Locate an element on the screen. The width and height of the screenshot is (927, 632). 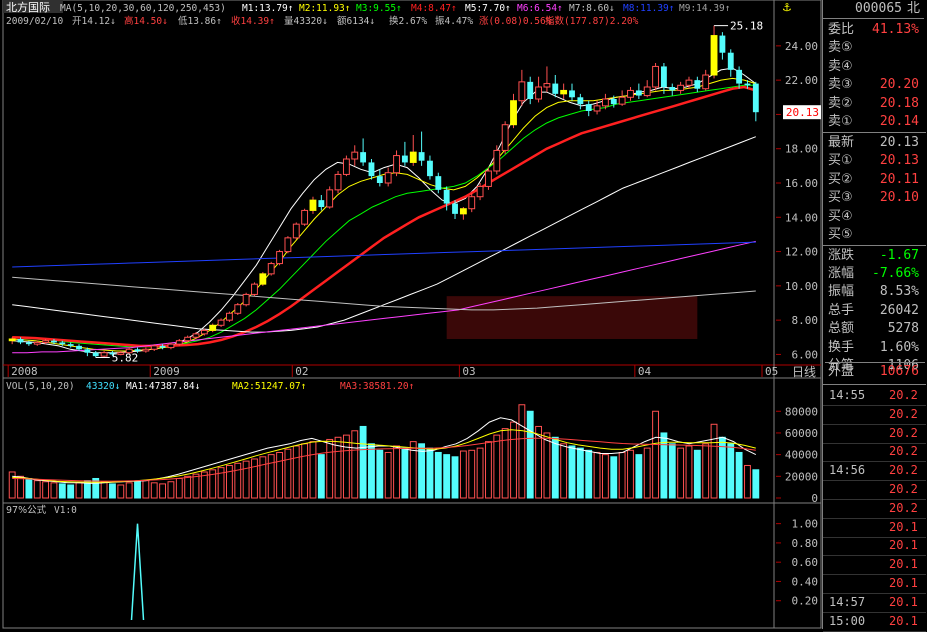
stat-row-3: 总手 26042 is located at coordinates (875, 311).